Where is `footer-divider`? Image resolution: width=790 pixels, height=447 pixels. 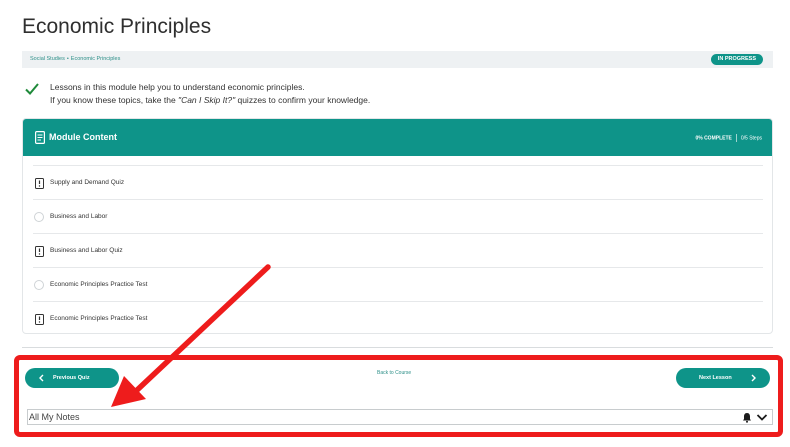 footer-divider is located at coordinates (397, 347).